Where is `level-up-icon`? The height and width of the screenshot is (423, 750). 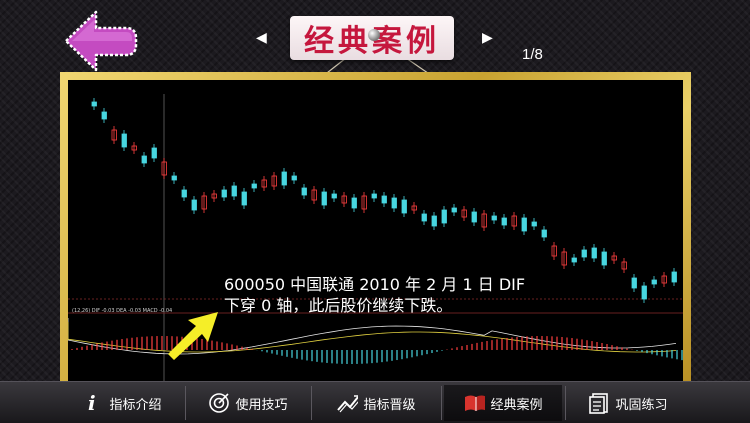
level-up-icon is located at coordinates (347, 403).